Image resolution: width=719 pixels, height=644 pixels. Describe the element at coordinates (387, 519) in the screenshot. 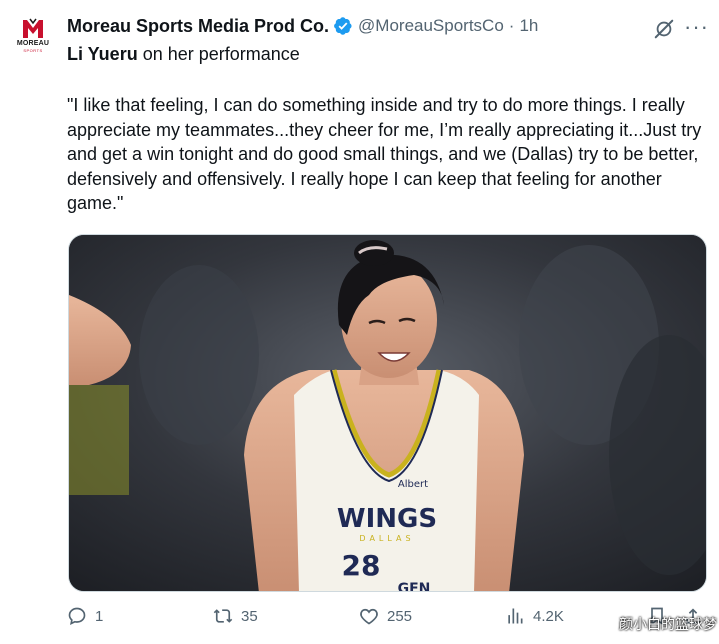

I see `jersey-brand-text: WINGS` at that location.